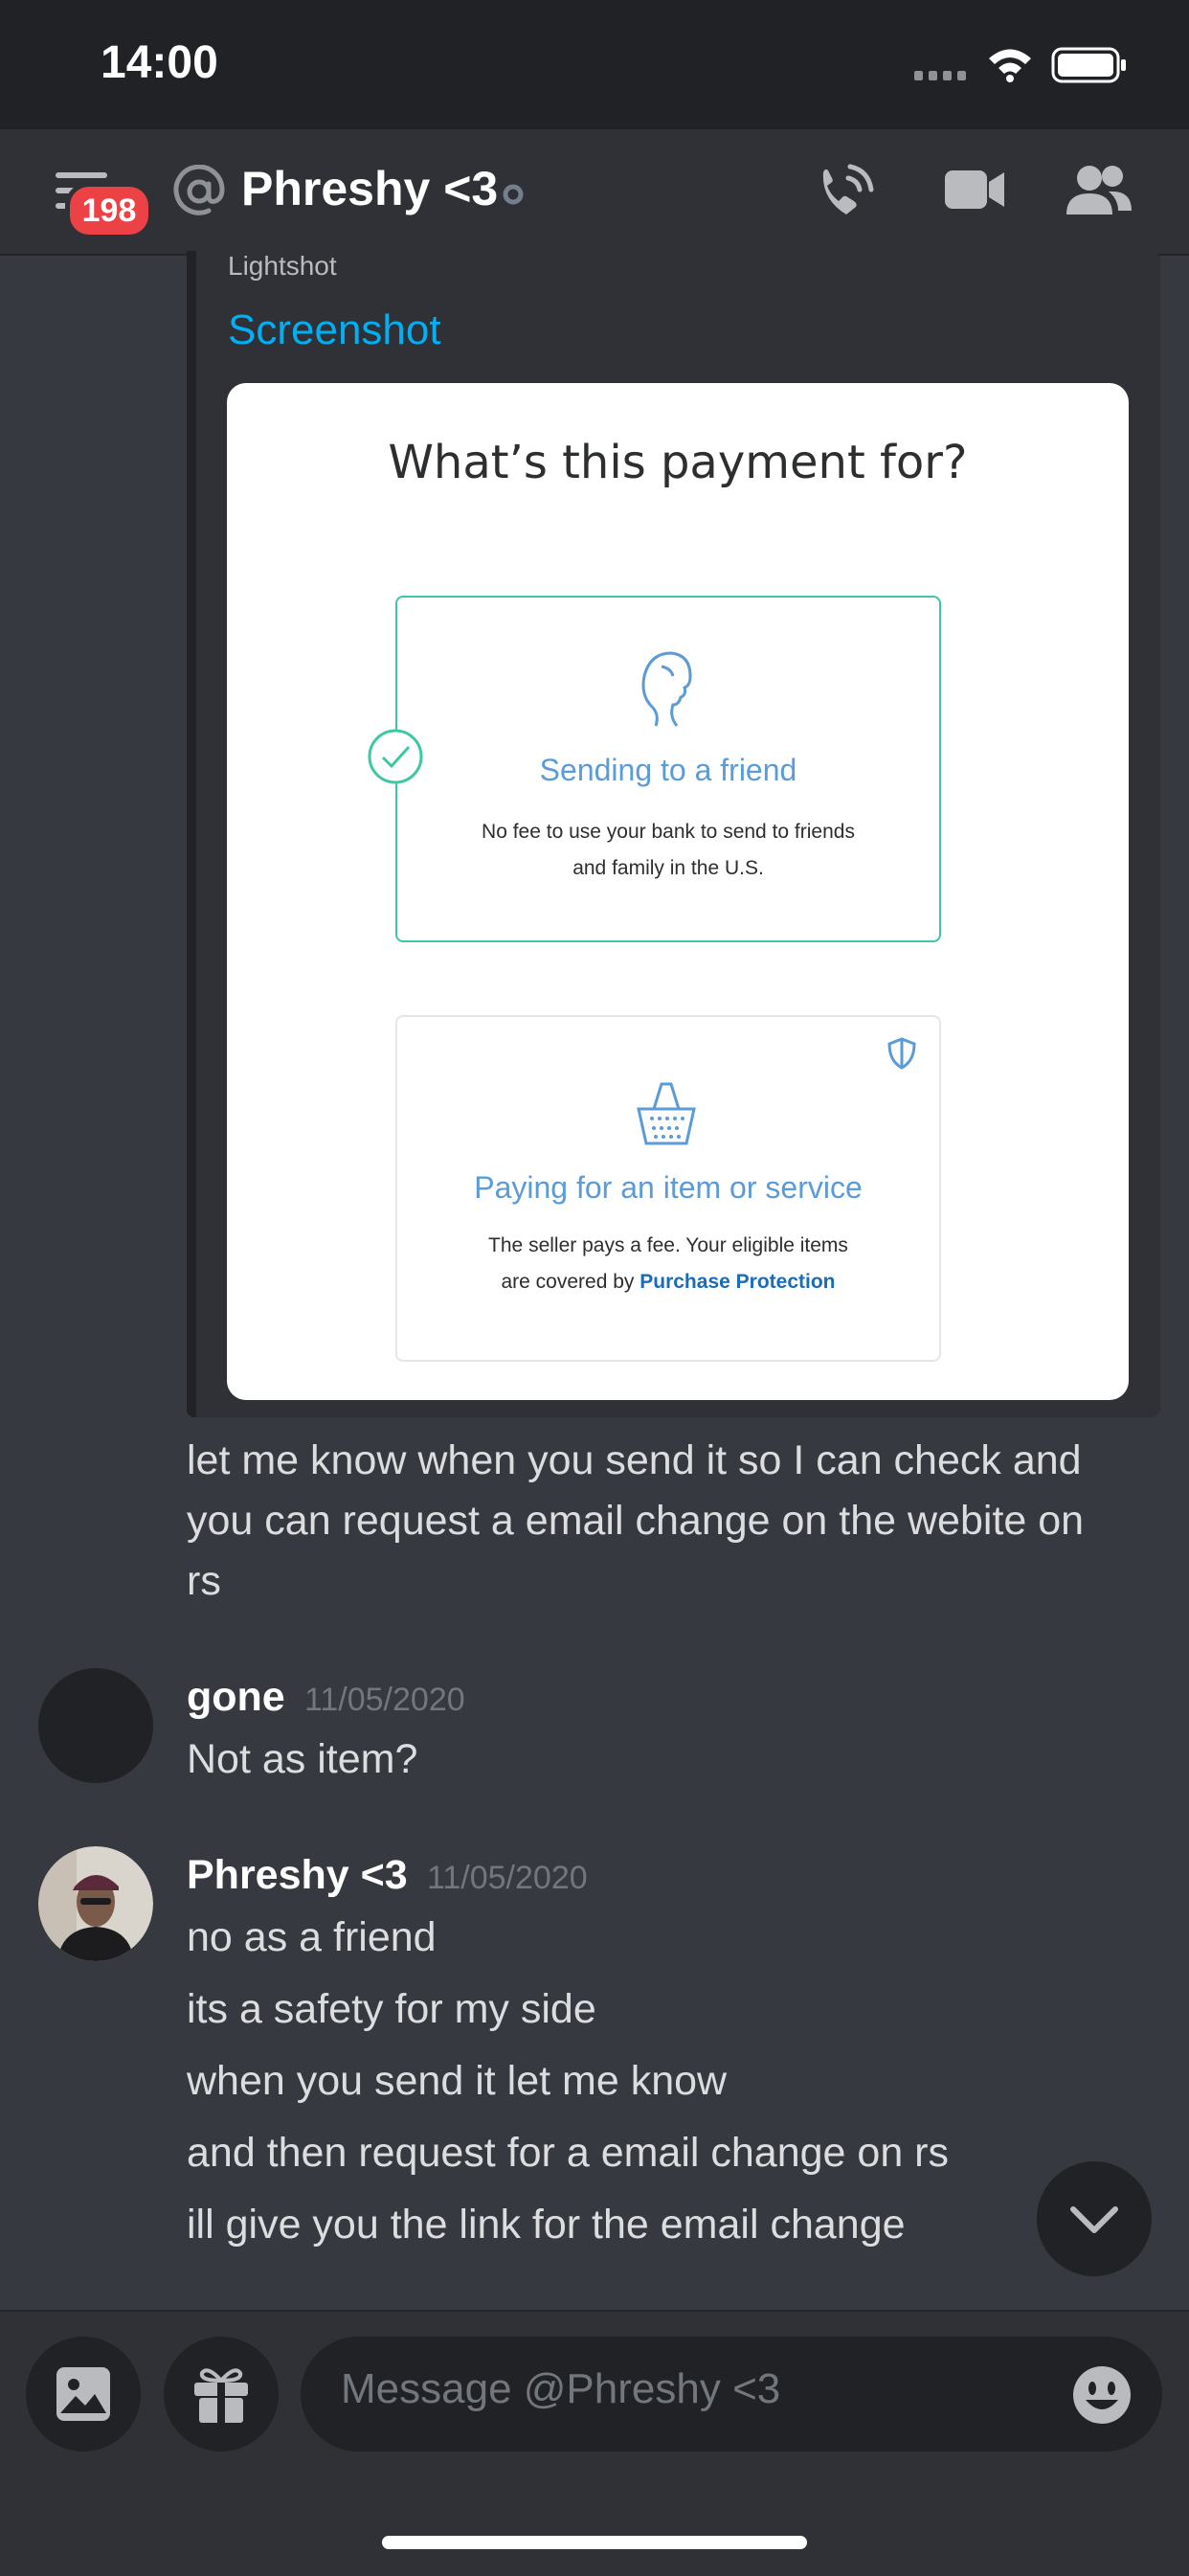 The width and height of the screenshot is (1189, 2576). What do you see at coordinates (666, 1113) in the screenshot?
I see `shopping-basket-icon` at bounding box center [666, 1113].